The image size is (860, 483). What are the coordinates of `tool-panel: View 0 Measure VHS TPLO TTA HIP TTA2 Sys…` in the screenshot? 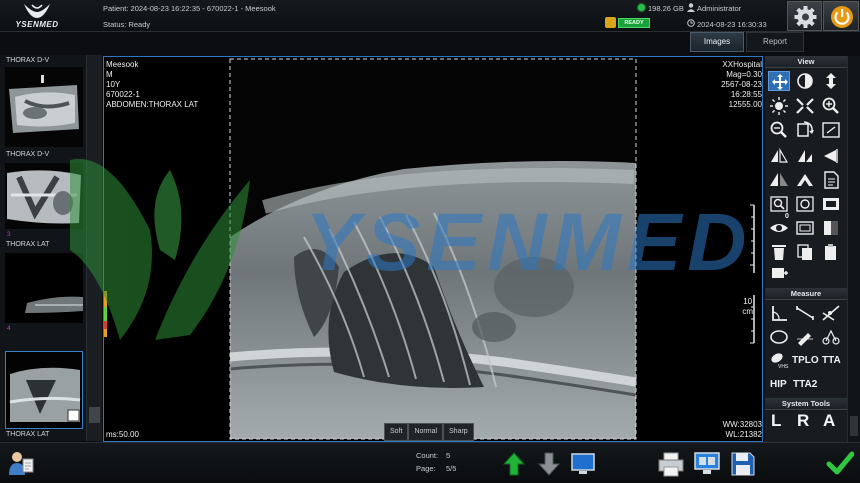 It's located at (806, 249).